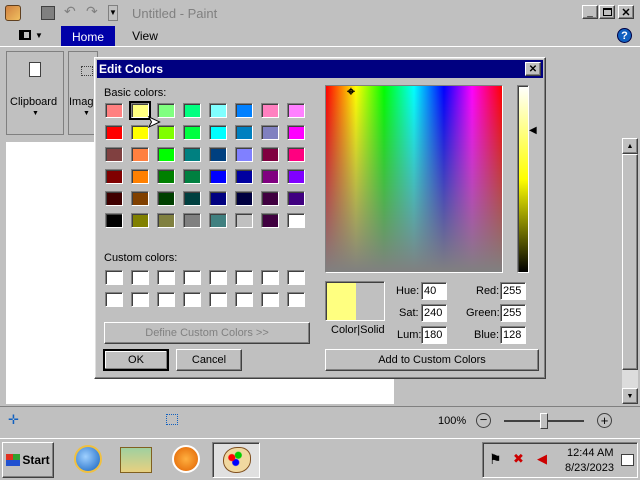 The image size is (640, 480). Describe the element at coordinates (533, 130) in the screenshot. I see `luminance-arrow-icon: ◀` at that location.